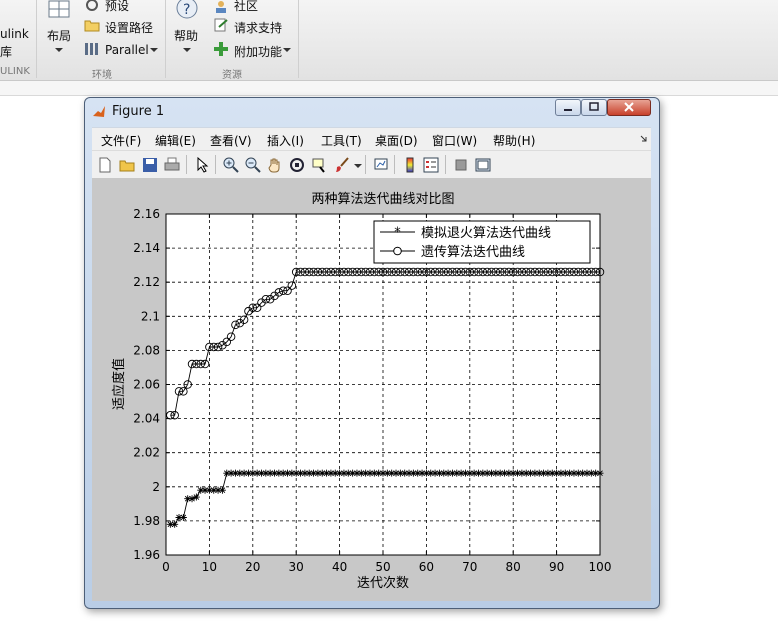 This screenshot has width=778, height=644. Describe the element at coordinates (175, 140) in the screenshot. I see `menu-edit: 编辑(E)` at that location.